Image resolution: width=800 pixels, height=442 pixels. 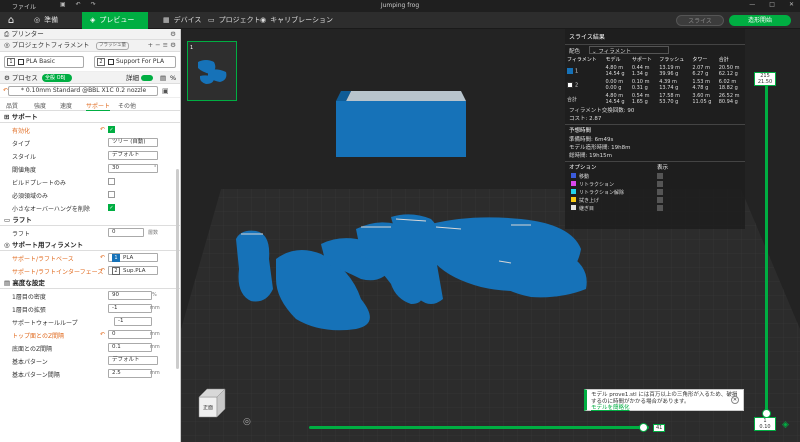 I want to click on raft-layers-input: 0, so click(x=126, y=232).